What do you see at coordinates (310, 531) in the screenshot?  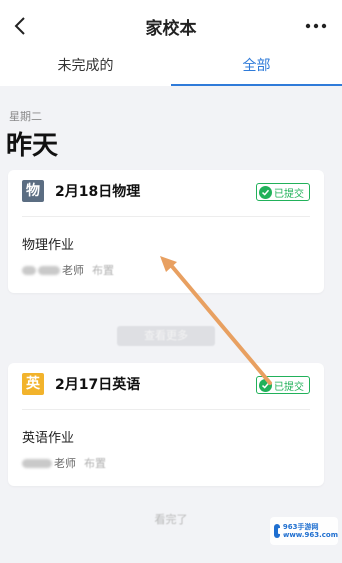 I see `watermark-text: 963手游网 www.963.com` at bounding box center [310, 531].